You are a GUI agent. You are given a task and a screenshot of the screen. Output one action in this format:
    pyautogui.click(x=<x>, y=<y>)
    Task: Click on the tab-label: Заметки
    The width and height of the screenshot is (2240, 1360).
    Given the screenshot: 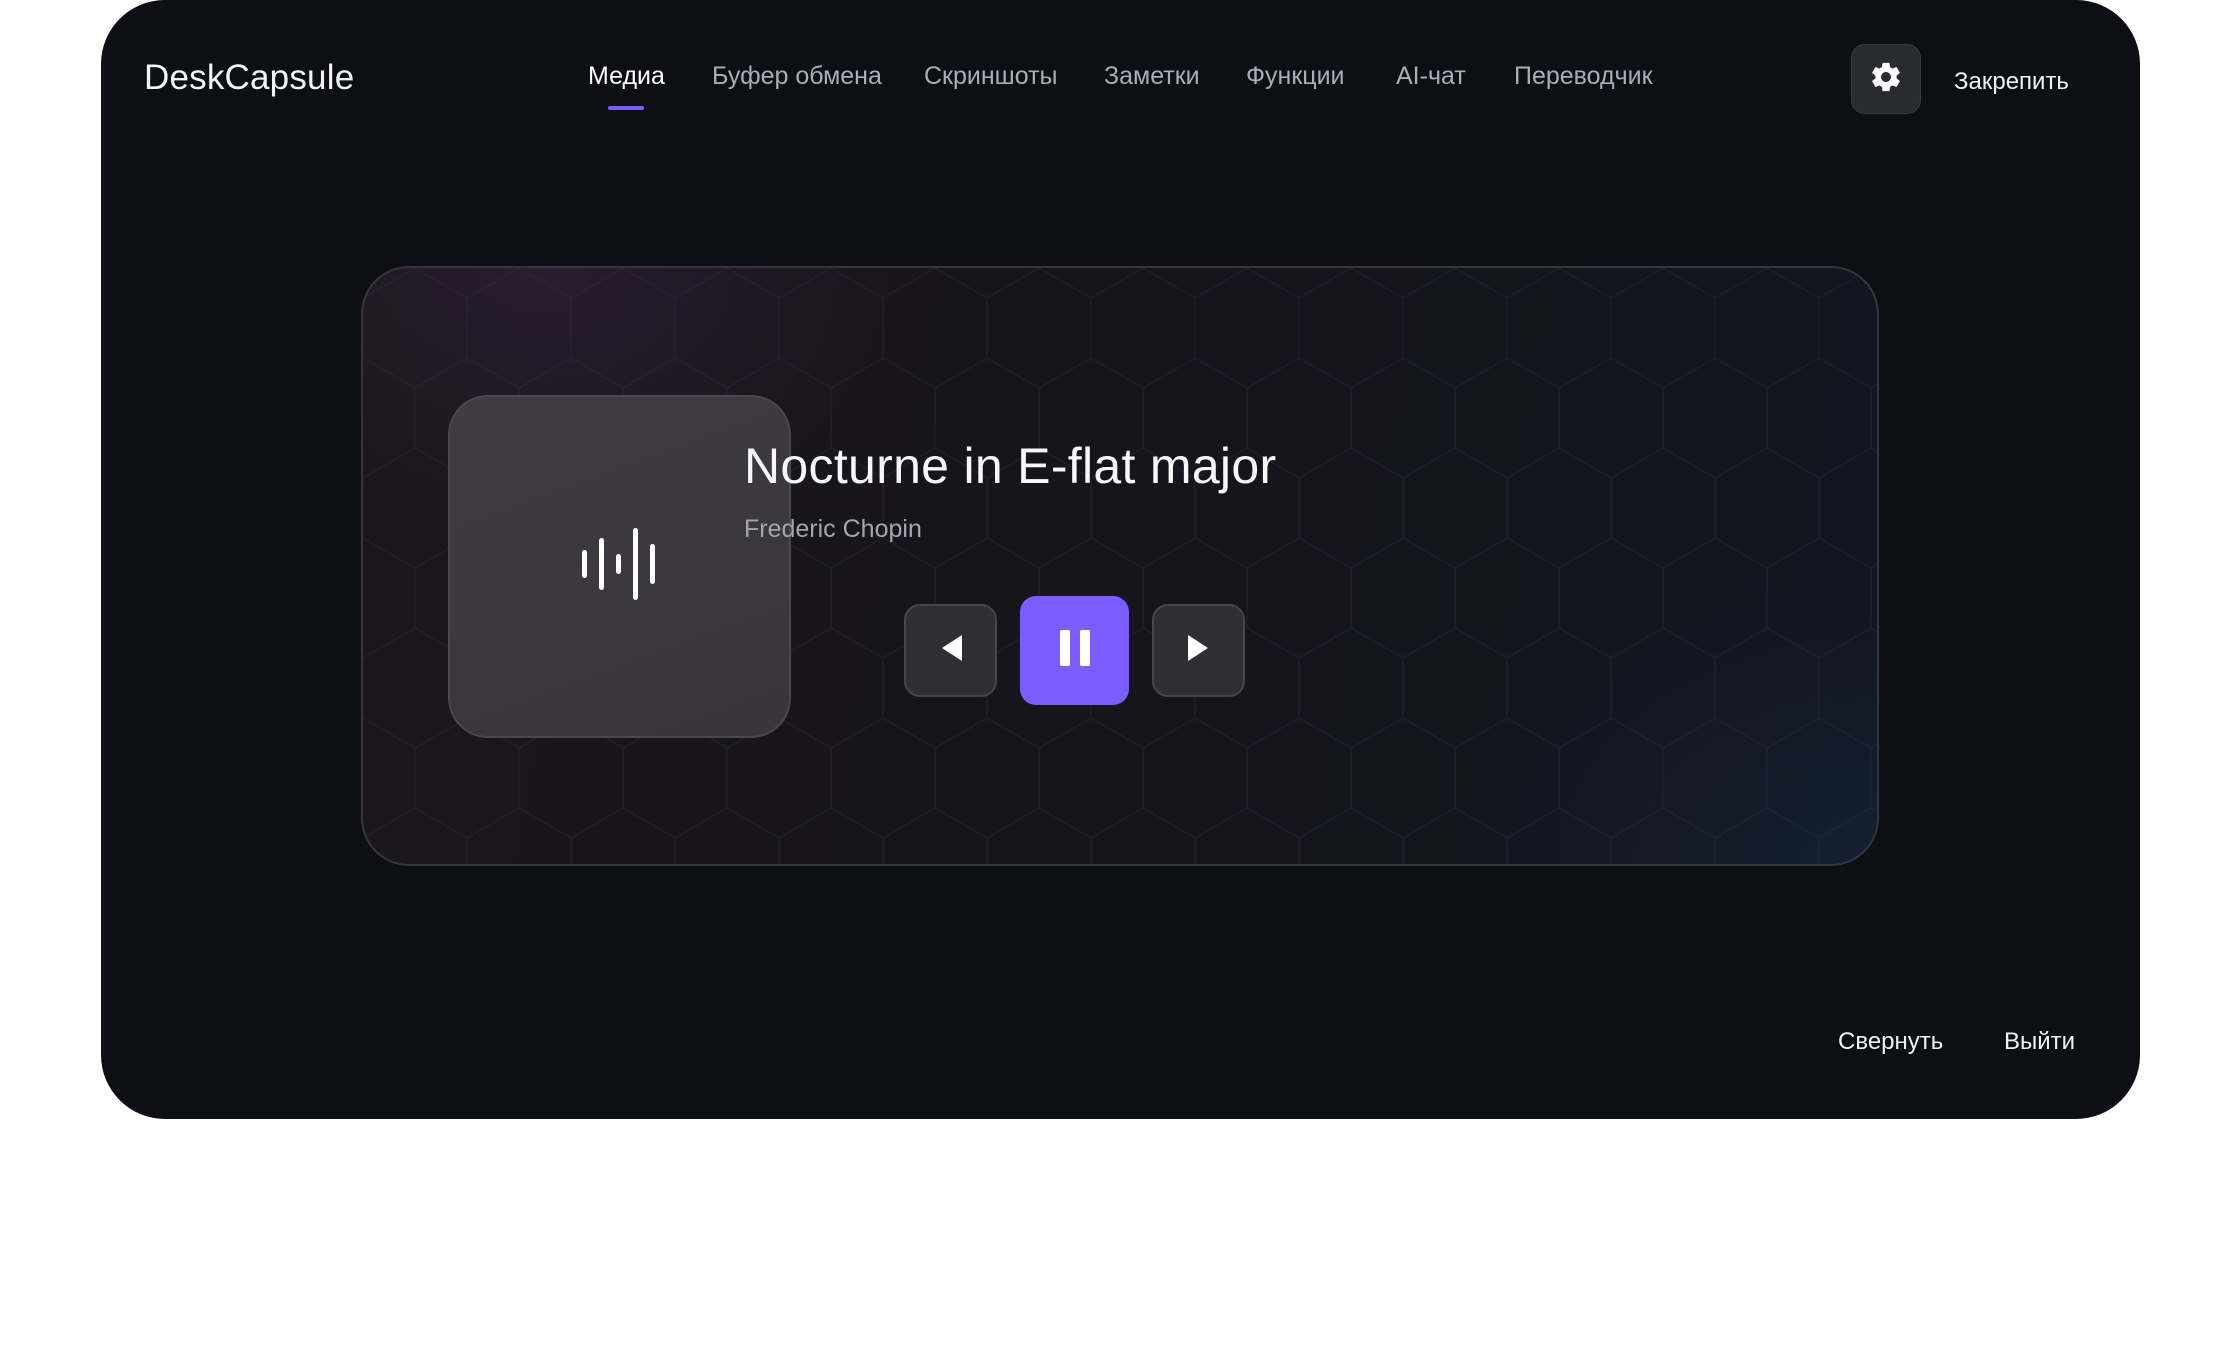 What is the action you would take?
    pyautogui.click(x=1152, y=76)
    